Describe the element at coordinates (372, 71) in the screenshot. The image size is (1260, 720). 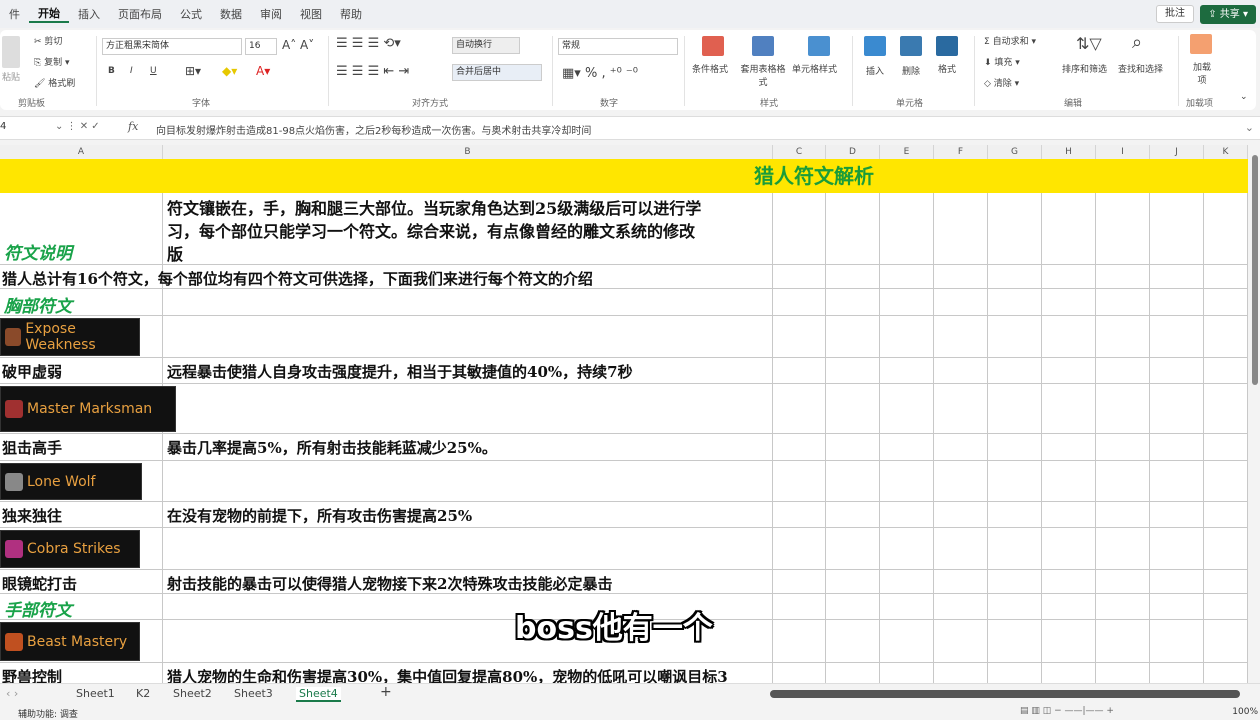
I see `horizontal-align-icons: ☰ ☰ ☰ ⇤ ⇥` at that location.